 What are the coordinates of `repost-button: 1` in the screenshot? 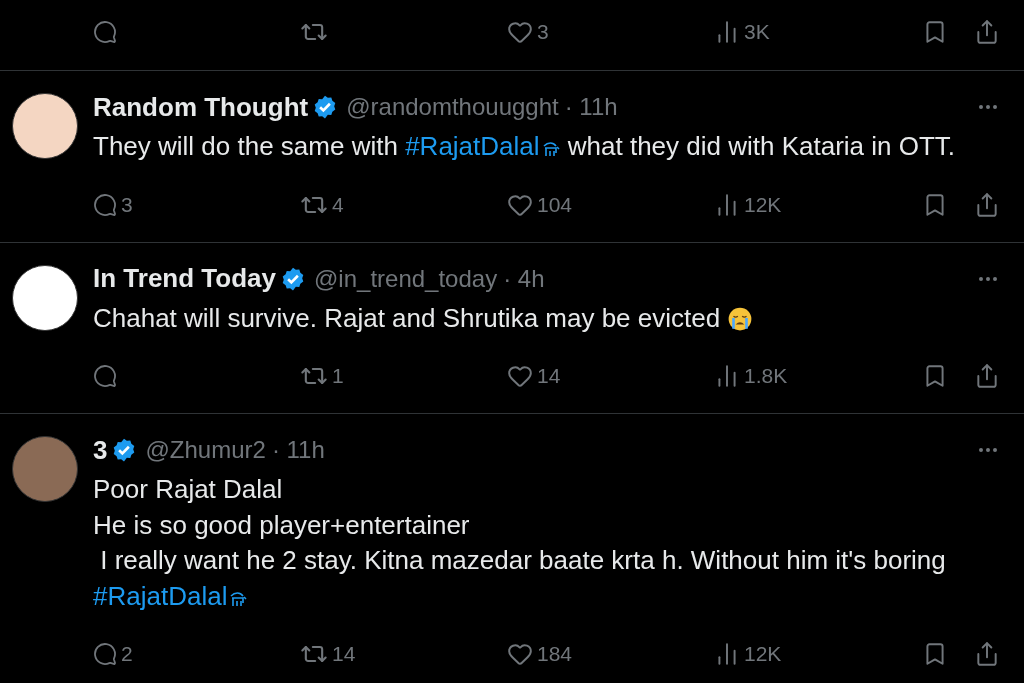 It's located at (322, 376).